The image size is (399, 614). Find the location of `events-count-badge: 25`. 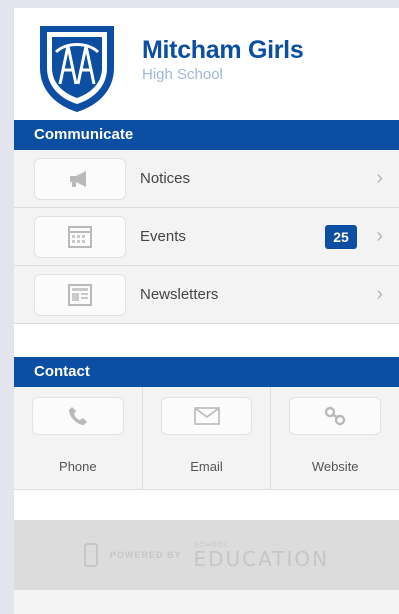

events-count-badge: 25 is located at coordinates (341, 237).